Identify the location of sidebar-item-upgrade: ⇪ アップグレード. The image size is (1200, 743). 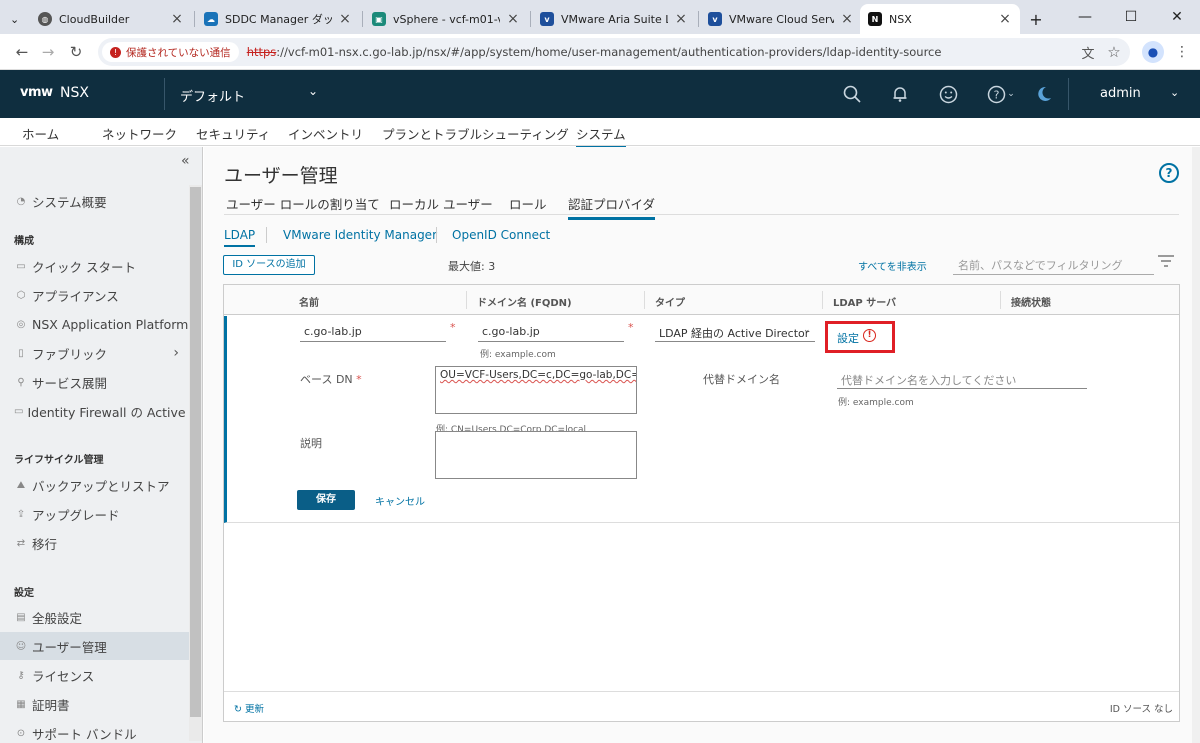
(94, 514).